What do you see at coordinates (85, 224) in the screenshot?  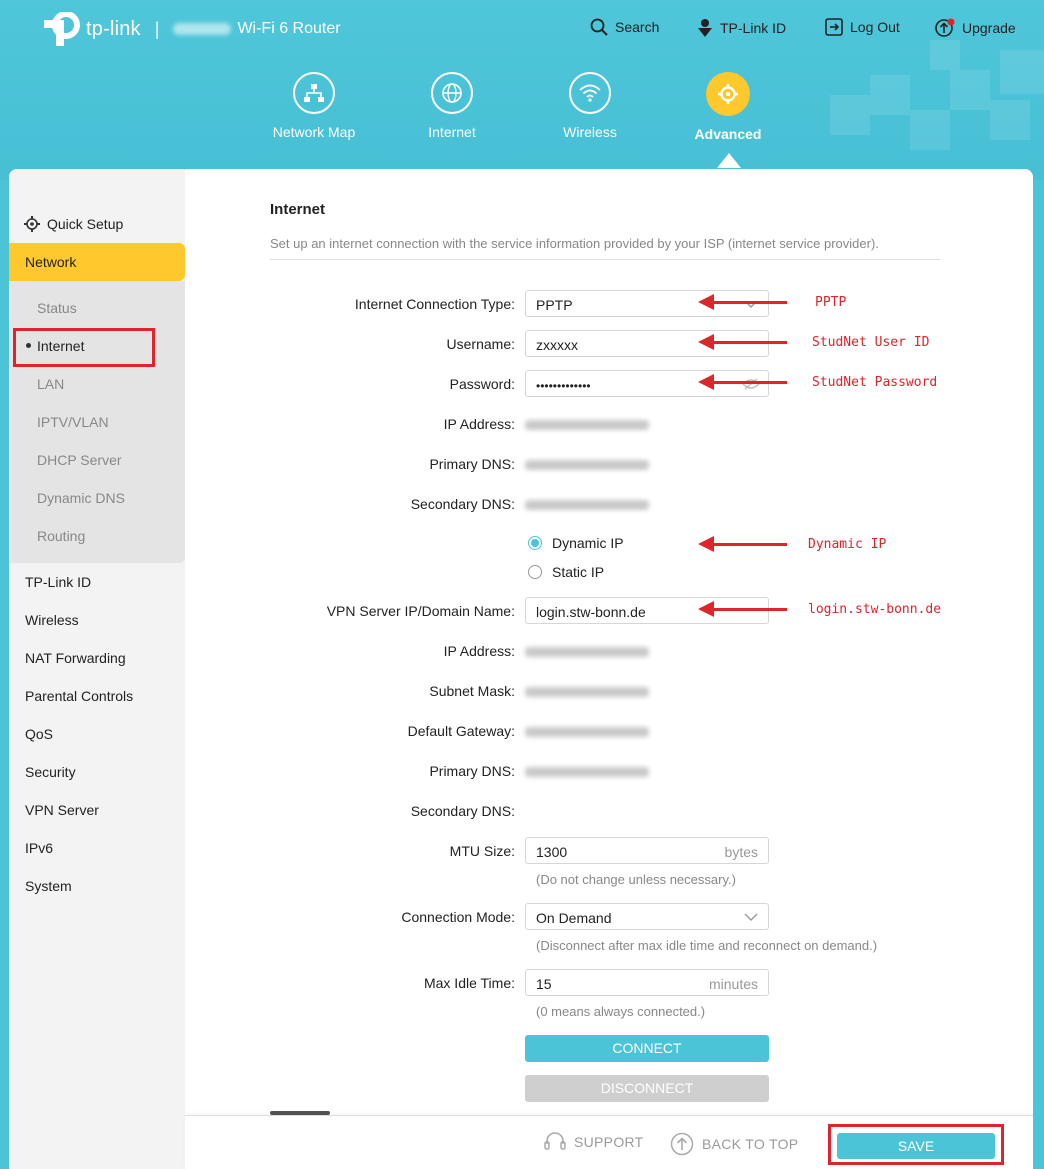 I see `quick-setup-label: Quick Setup` at bounding box center [85, 224].